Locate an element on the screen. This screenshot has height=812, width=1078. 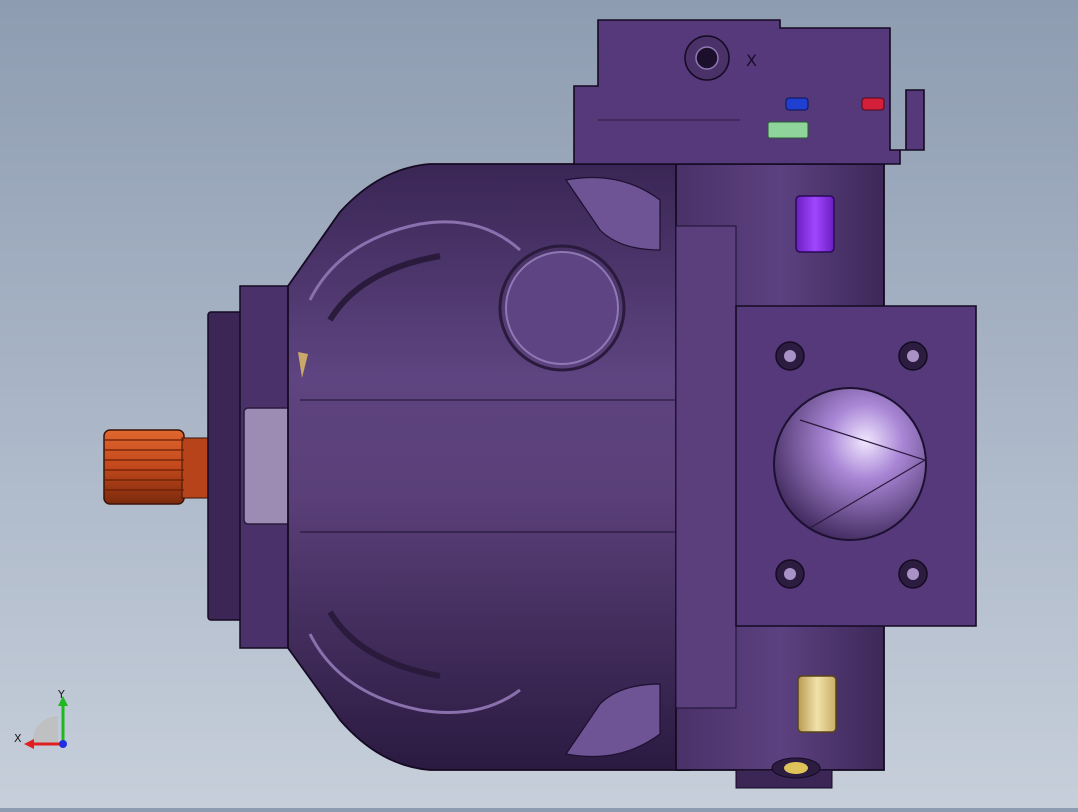
brass-fitting is located at coordinates (817, 704).